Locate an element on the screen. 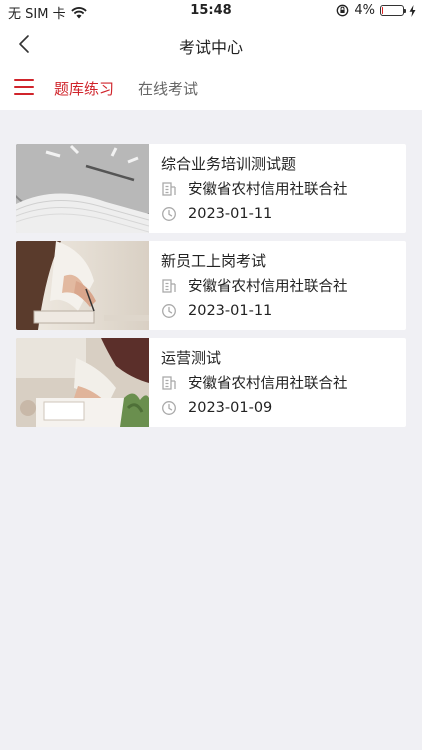  tab-online-exam: 在线考试 is located at coordinates (168, 88).